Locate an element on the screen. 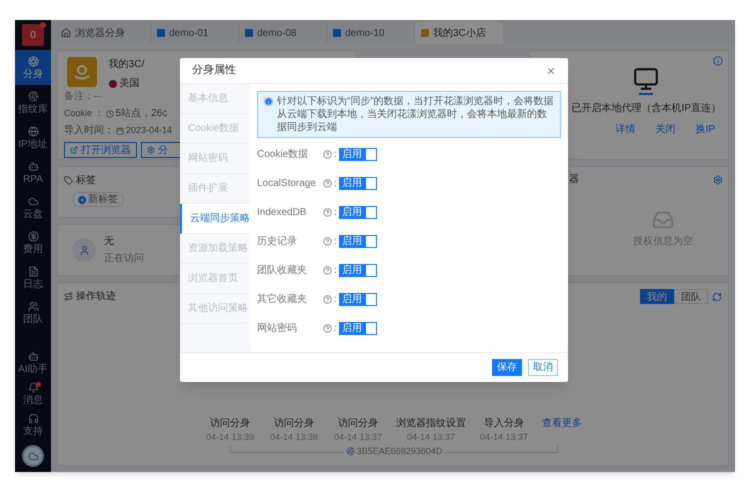 The height and width of the screenshot is (496, 750). browser-tab: 浏览器分身 is located at coordinates (103, 33).